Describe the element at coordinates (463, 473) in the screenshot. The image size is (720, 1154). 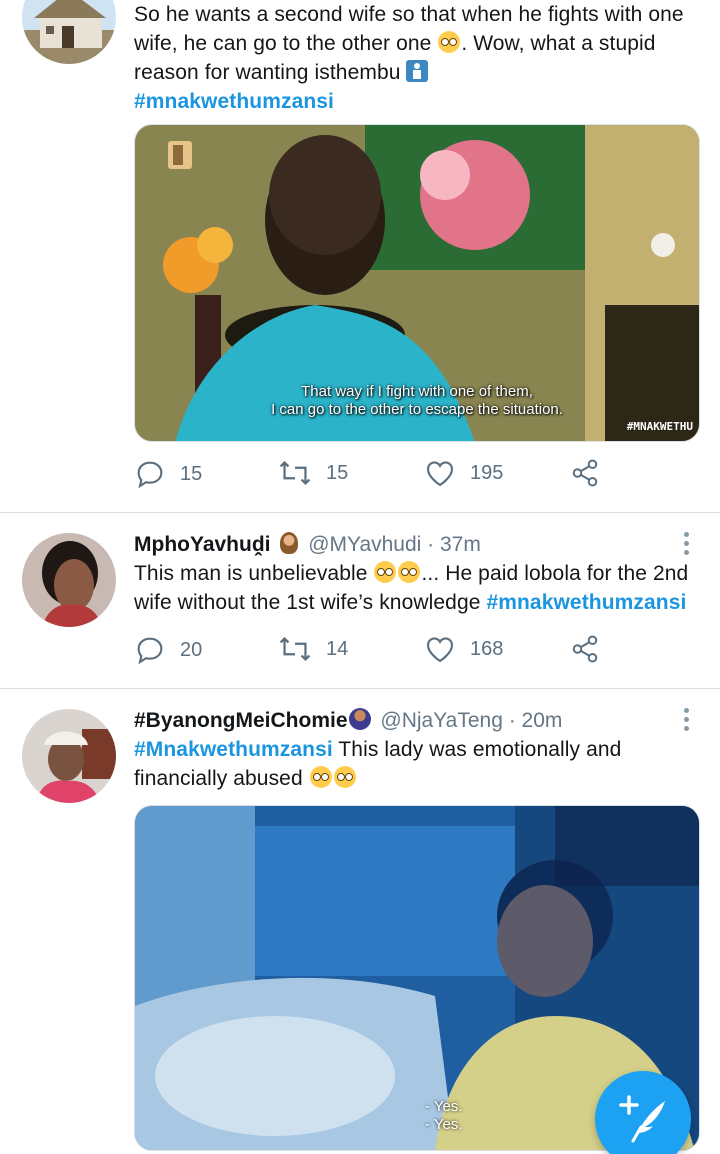
I see `like-button: 195` at that location.